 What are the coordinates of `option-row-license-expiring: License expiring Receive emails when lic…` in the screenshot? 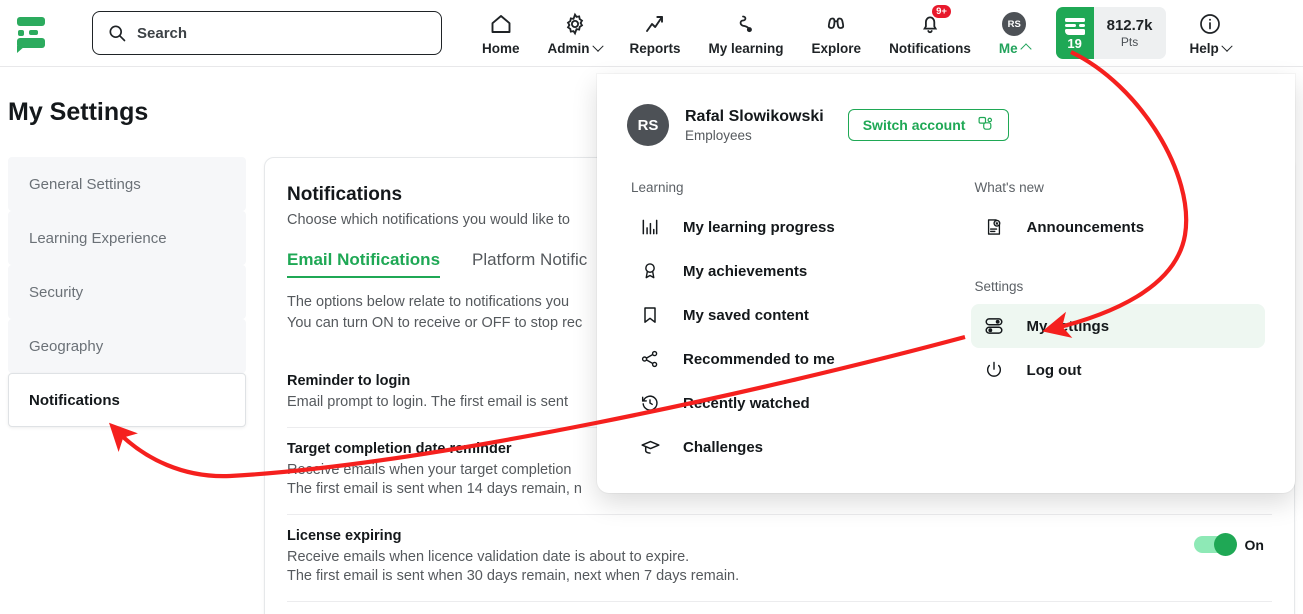 It's located at (779, 558).